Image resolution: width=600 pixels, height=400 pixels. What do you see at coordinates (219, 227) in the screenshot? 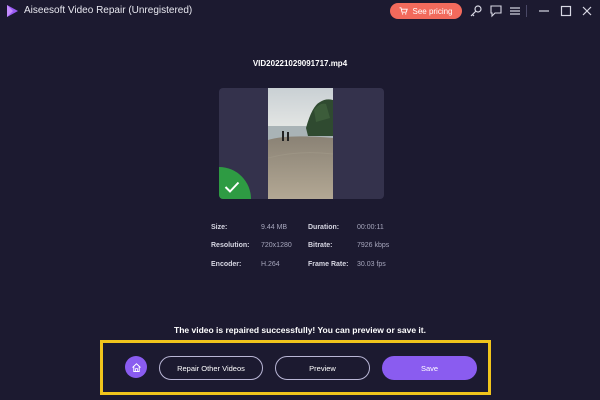
I see `size-label: Size:` at bounding box center [219, 227].